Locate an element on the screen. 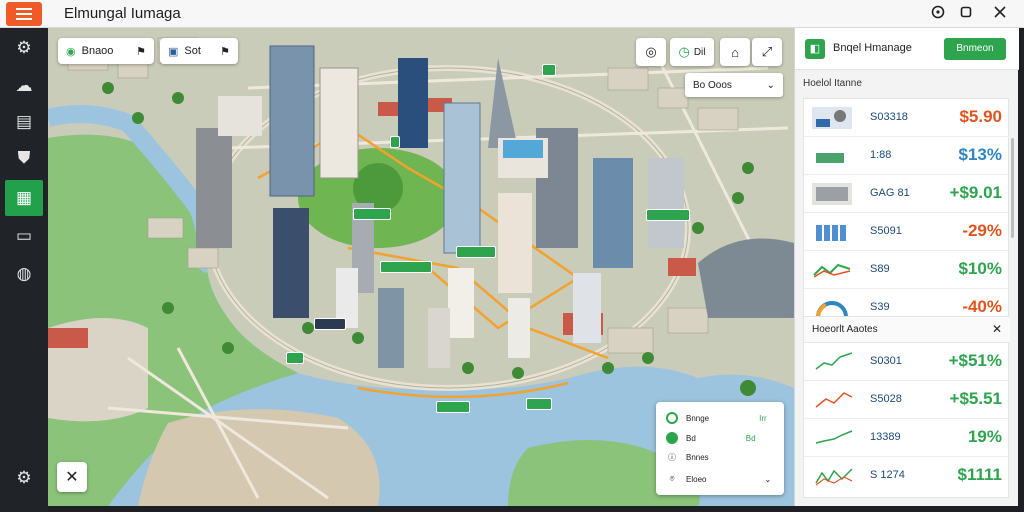 This screenshot has height=512, width=1024. list-item-value: +$9.01 is located at coordinates (975, 192).